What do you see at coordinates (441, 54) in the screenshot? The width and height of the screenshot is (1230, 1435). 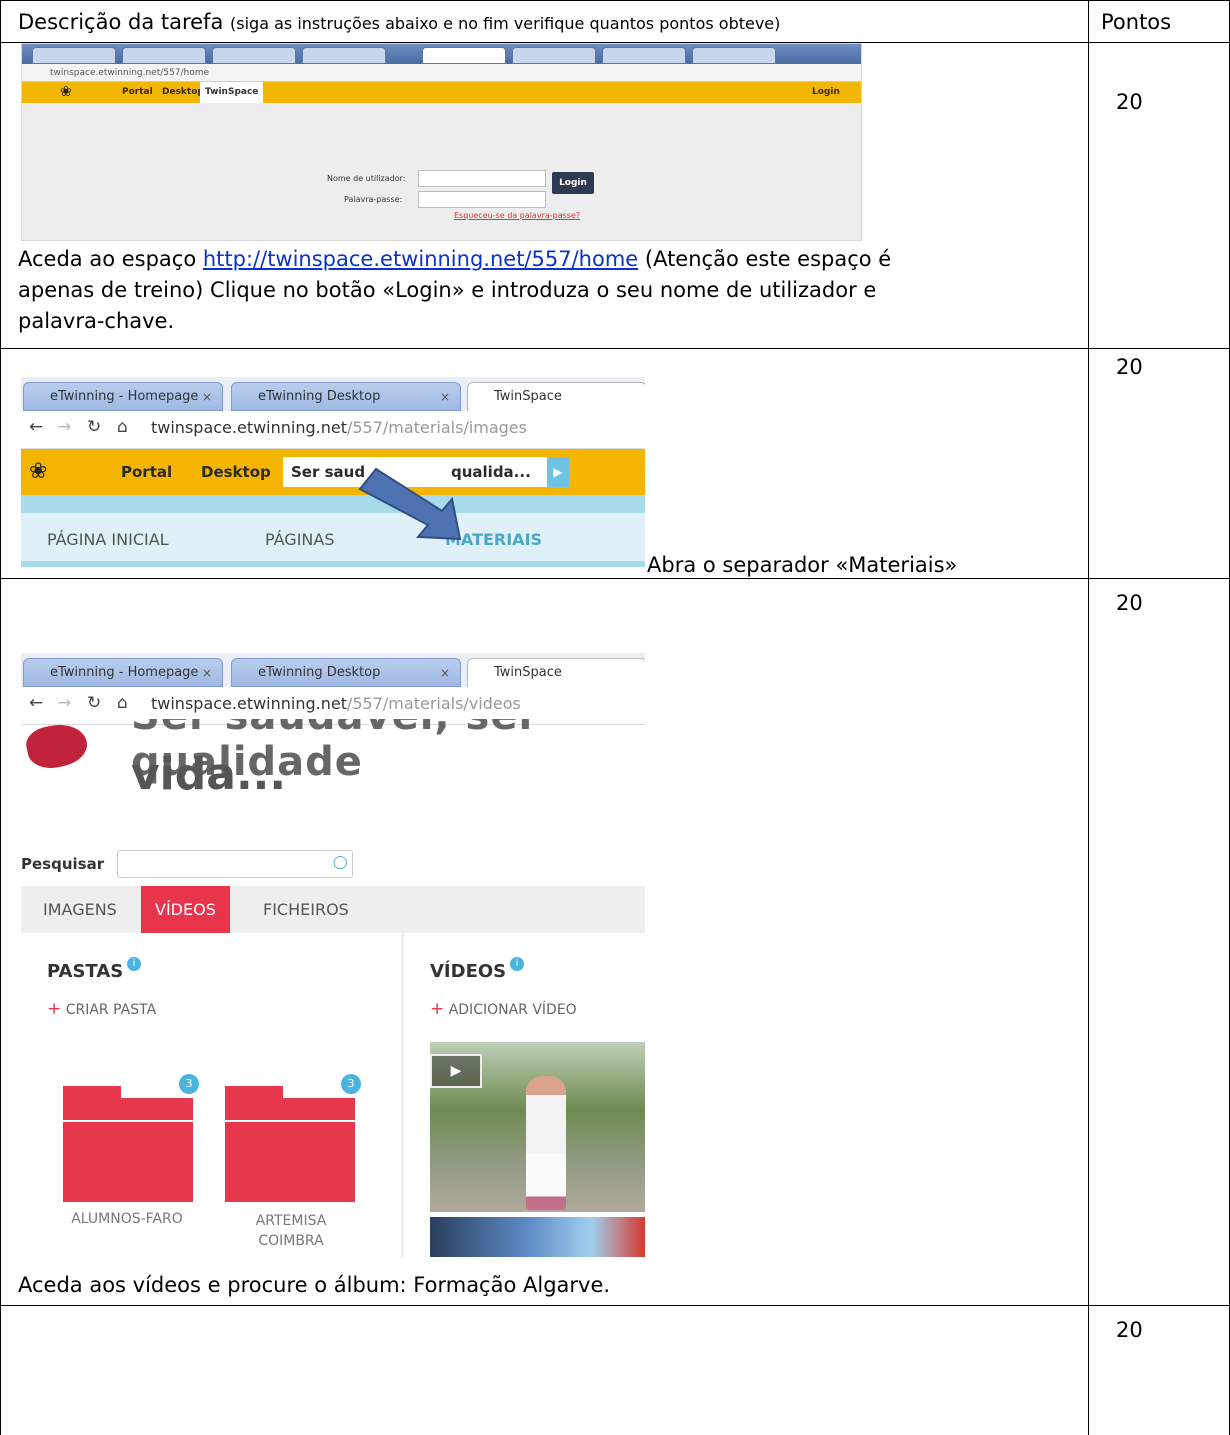 I see `browser-tabstrip` at bounding box center [441, 54].